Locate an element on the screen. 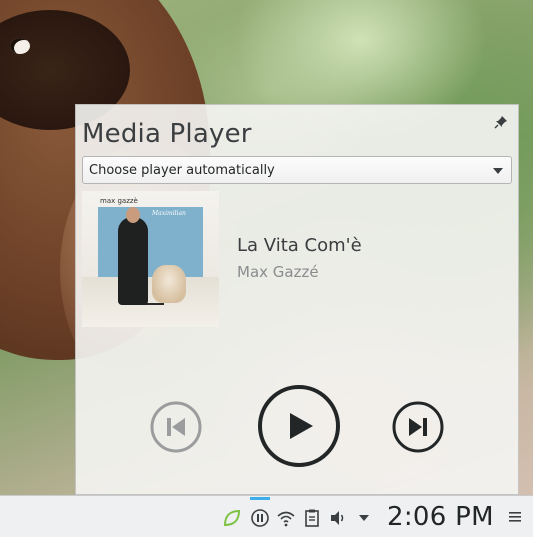 The width and height of the screenshot is (533, 537). chevron-down-icon is located at coordinates (498, 171).